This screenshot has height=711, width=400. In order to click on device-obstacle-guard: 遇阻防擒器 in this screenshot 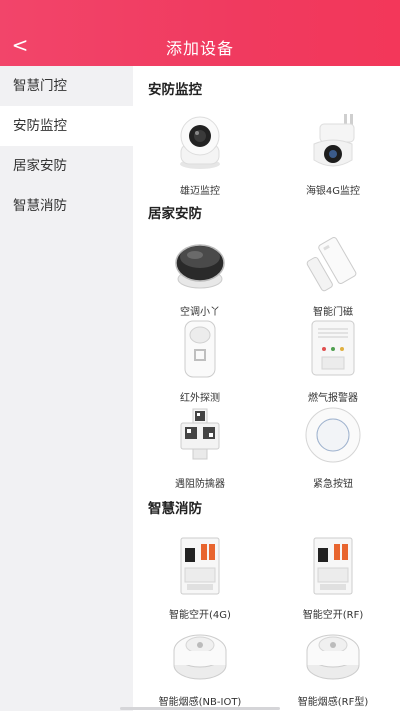, I will do `click(200, 446)`.